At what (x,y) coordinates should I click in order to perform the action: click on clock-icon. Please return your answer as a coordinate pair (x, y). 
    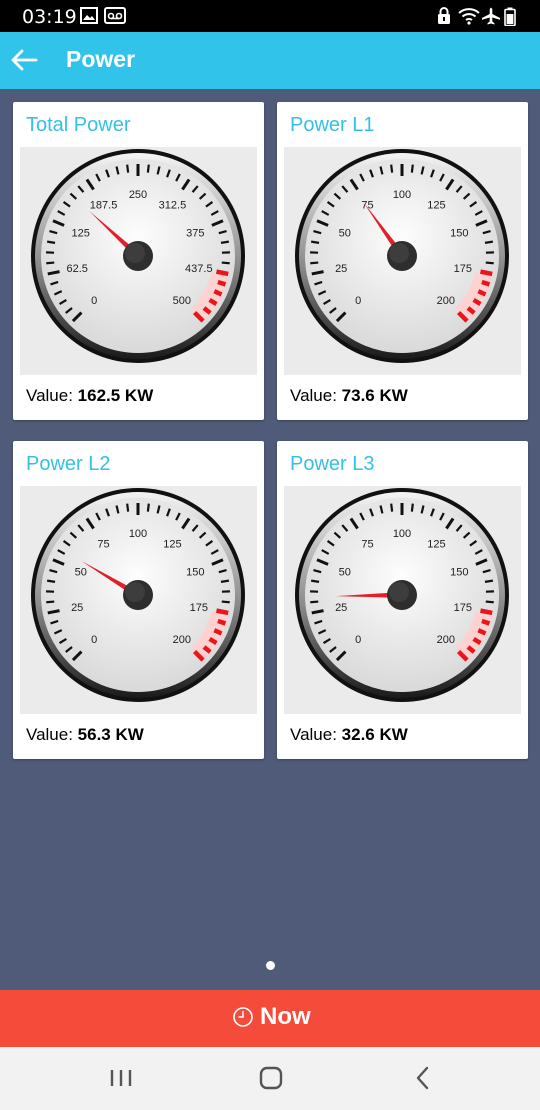
    Looking at the image, I should click on (243, 1017).